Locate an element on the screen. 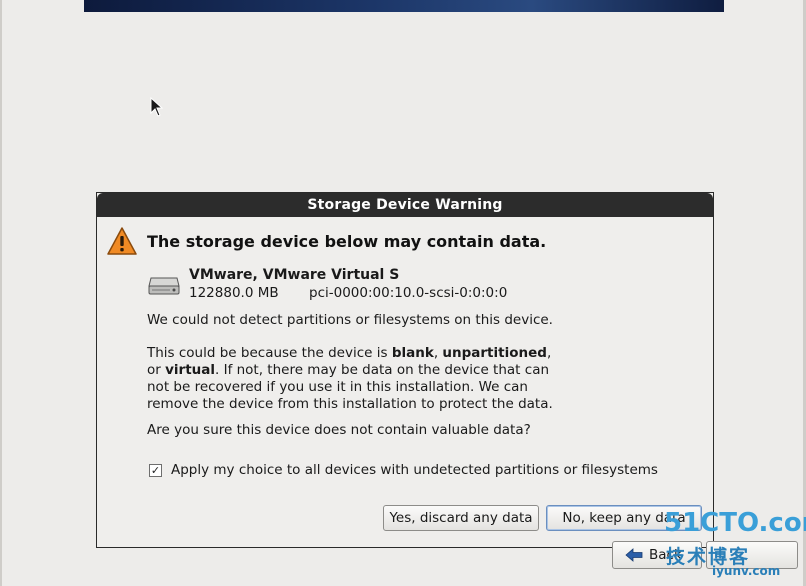 This screenshot has height=586, width=806. hard-drive-icon is located at coordinates (164, 286).